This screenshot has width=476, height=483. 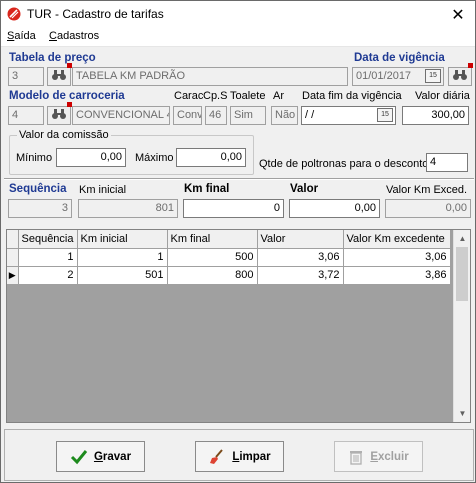 What do you see at coordinates (470, 65) in the screenshot?
I see `required-marker` at bounding box center [470, 65].